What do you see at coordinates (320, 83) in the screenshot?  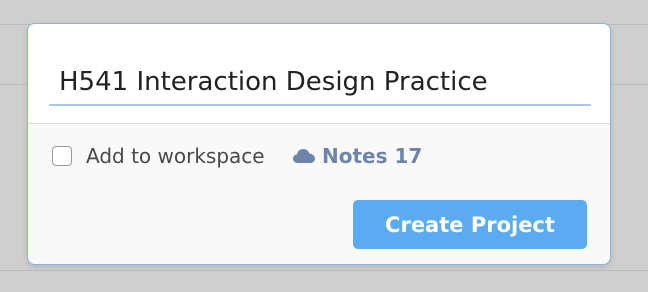 I see `project-name-input` at bounding box center [320, 83].